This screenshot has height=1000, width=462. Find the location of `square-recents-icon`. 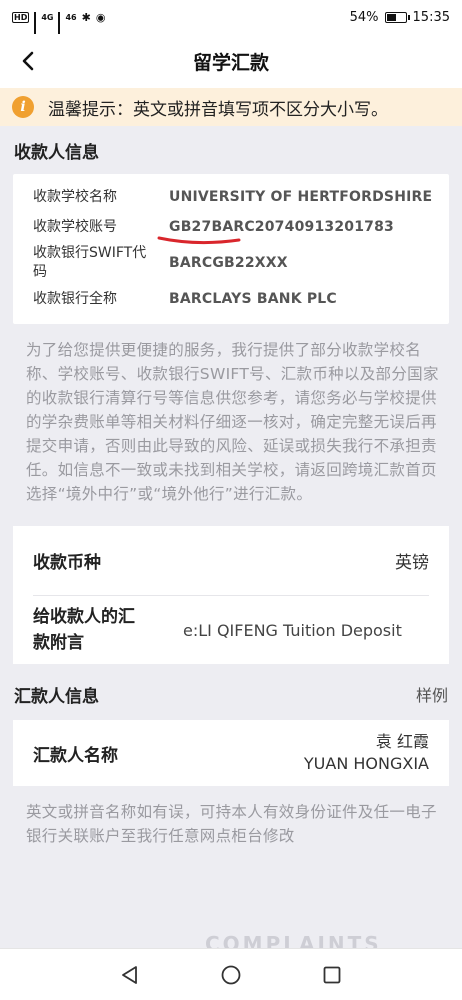

square-recents-icon is located at coordinates (332, 974).